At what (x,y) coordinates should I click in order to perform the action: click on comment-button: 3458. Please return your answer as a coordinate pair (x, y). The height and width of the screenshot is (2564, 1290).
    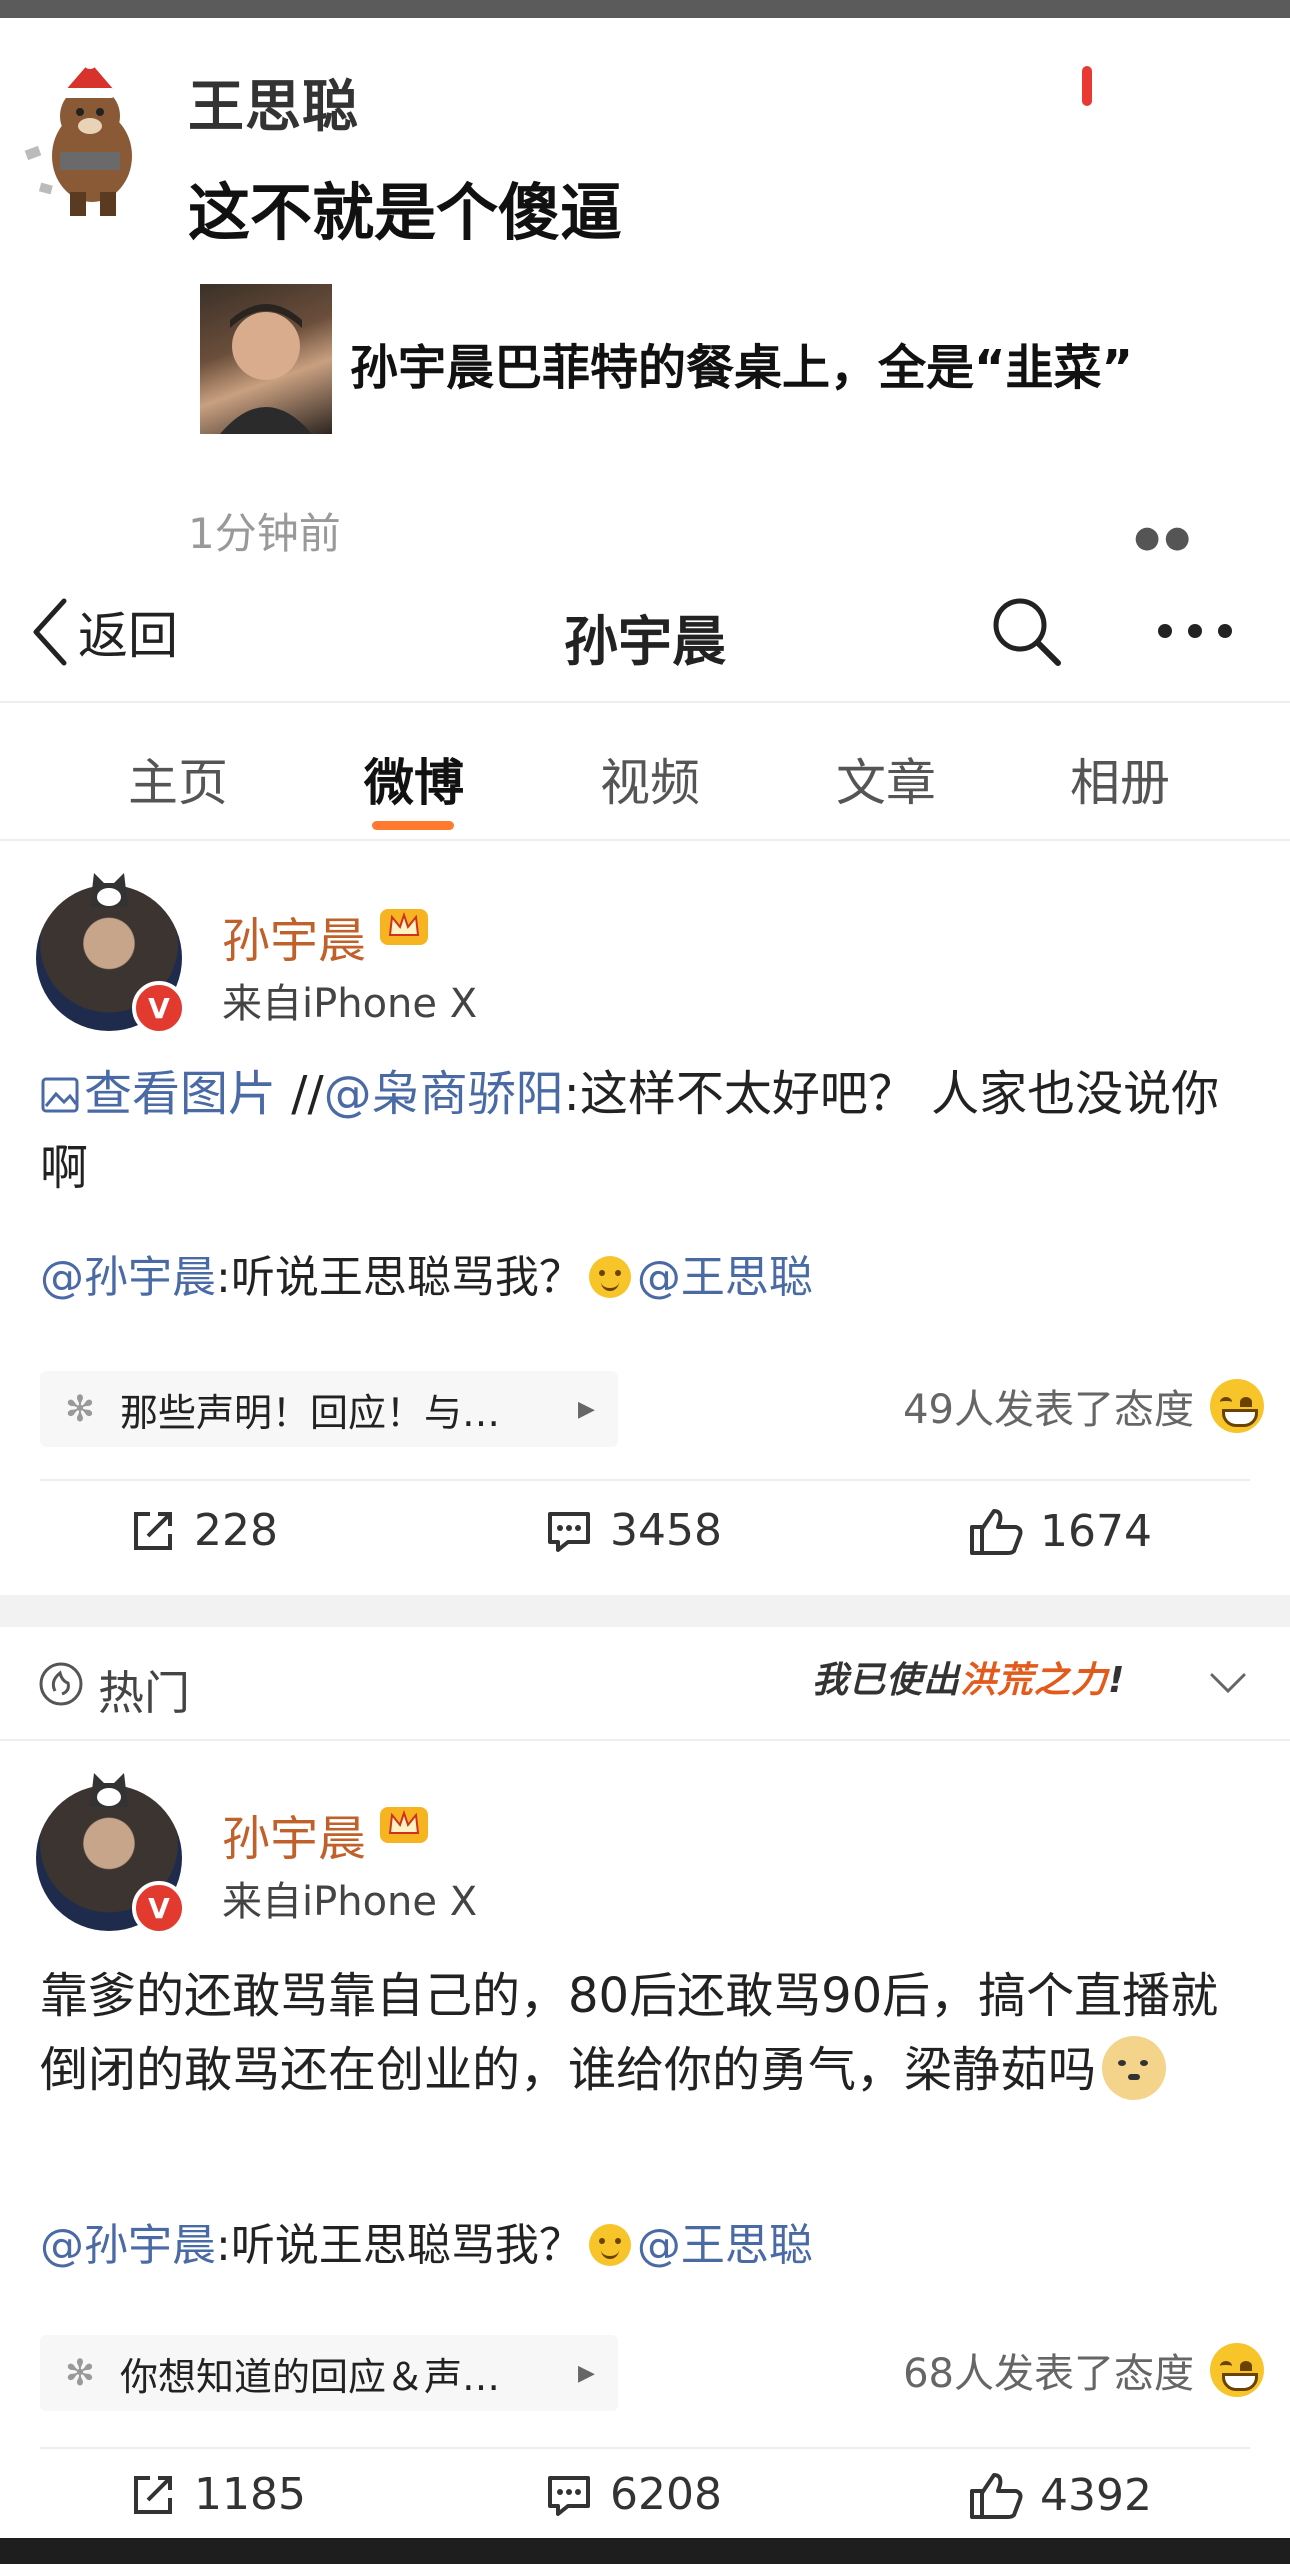
    Looking at the image, I should click on (633, 1530).